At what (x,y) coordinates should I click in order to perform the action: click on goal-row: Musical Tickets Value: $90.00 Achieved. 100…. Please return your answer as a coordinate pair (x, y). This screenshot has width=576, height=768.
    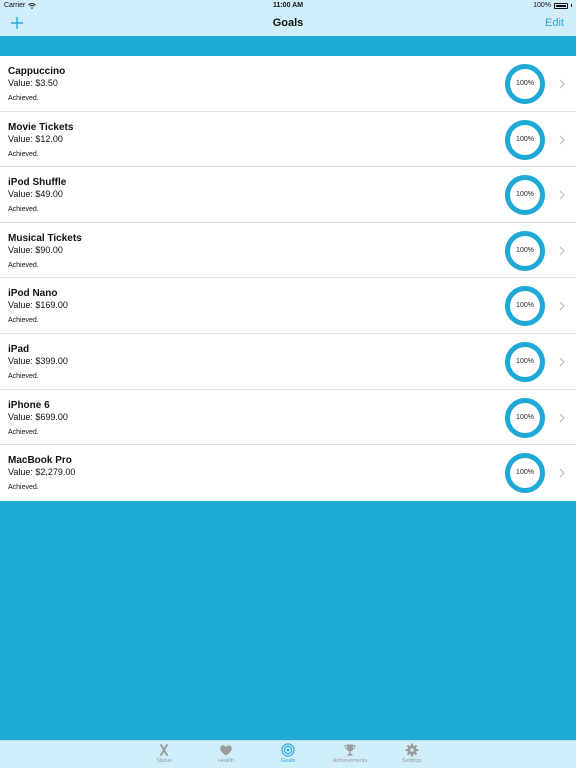
    Looking at the image, I should click on (288, 251).